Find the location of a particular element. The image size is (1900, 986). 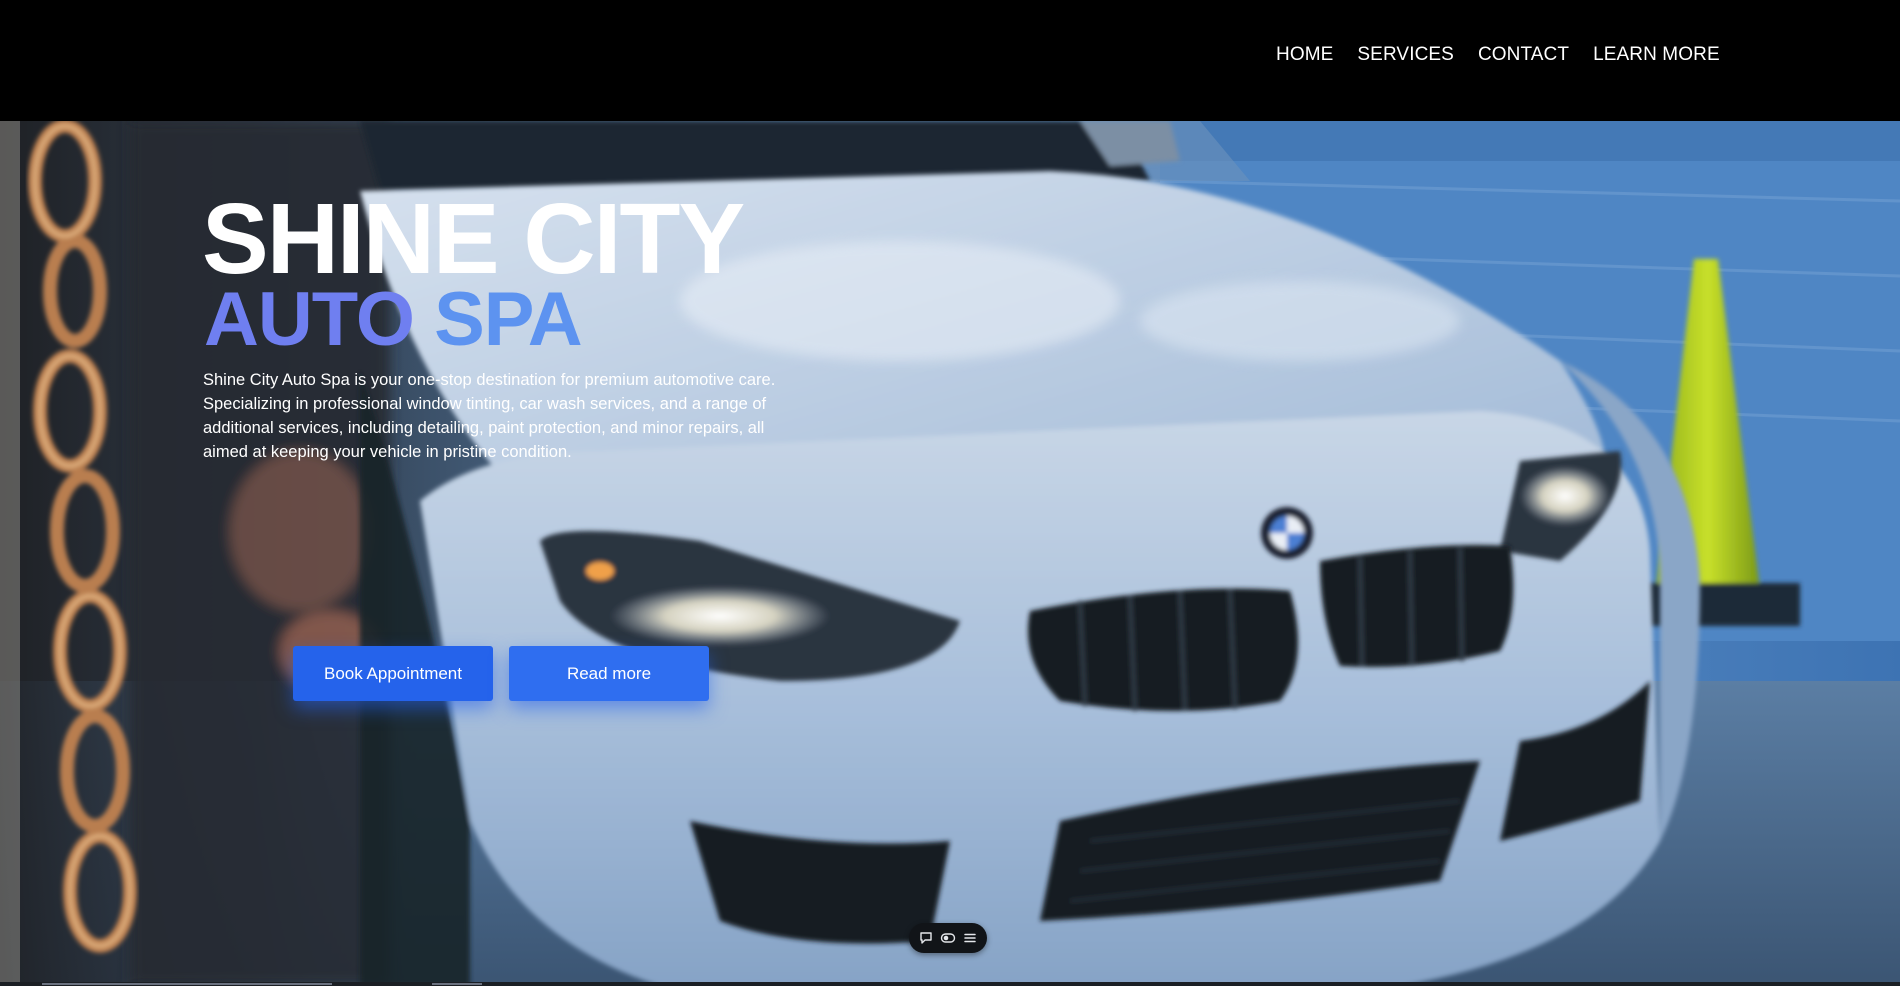

hero-title-word-auto: AUTO is located at coordinates (309, 319).